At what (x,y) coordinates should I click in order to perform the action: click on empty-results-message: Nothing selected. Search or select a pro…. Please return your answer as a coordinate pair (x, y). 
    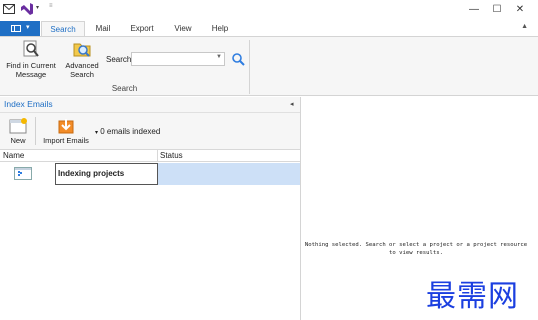
    Looking at the image, I should click on (416, 249).